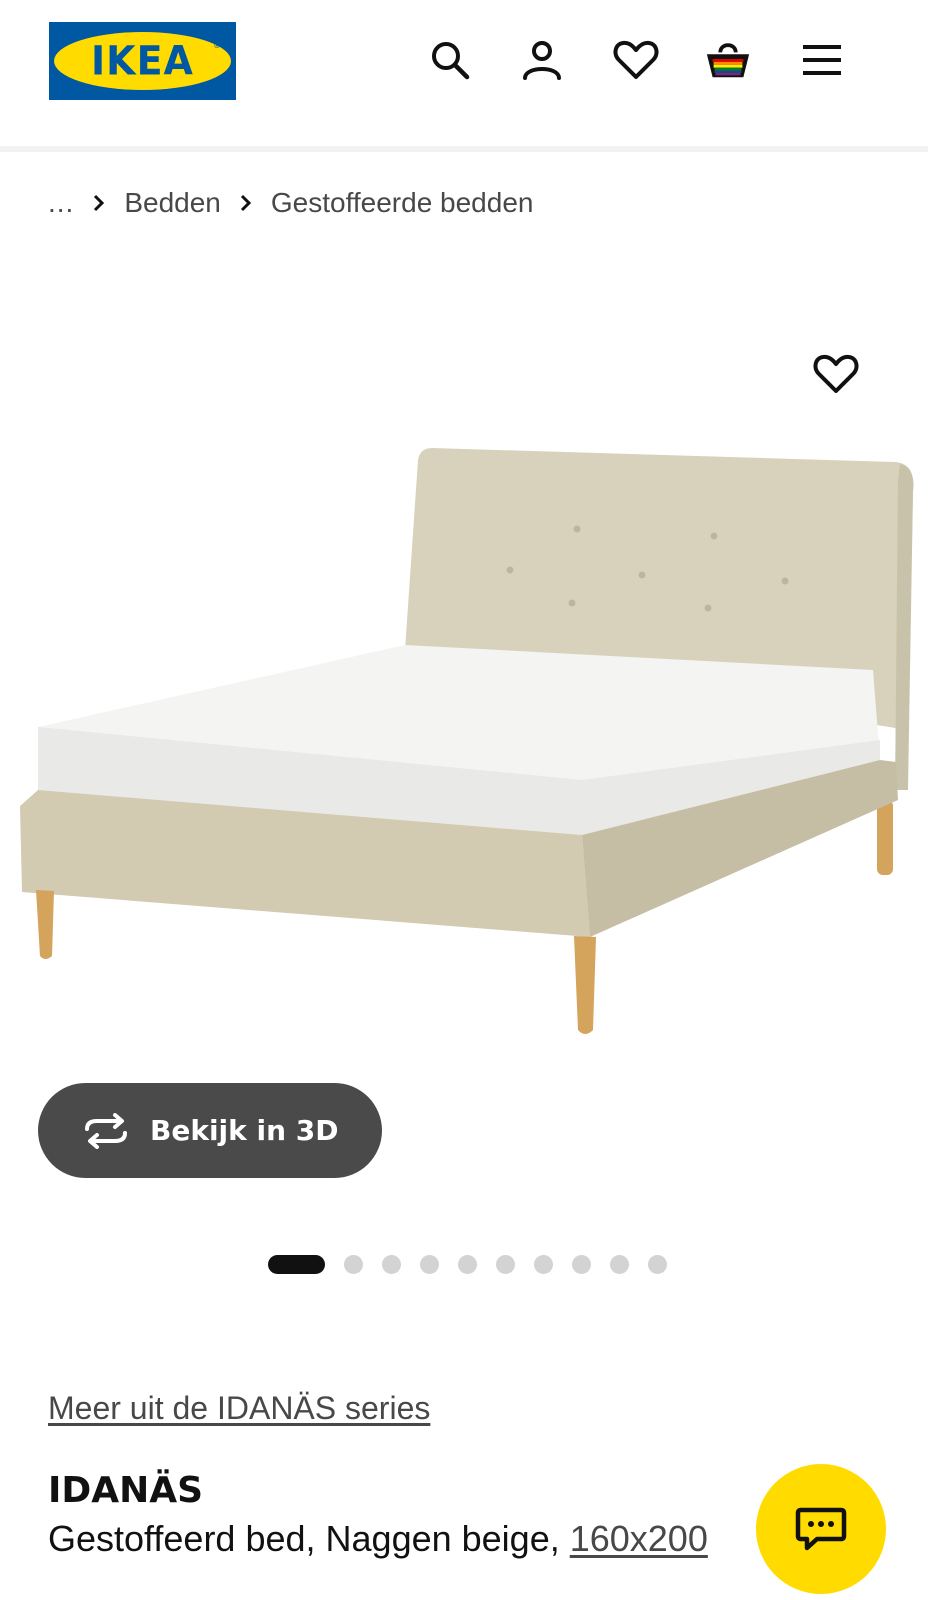  I want to click on rotate-3d-icon, so click(106, 1131).